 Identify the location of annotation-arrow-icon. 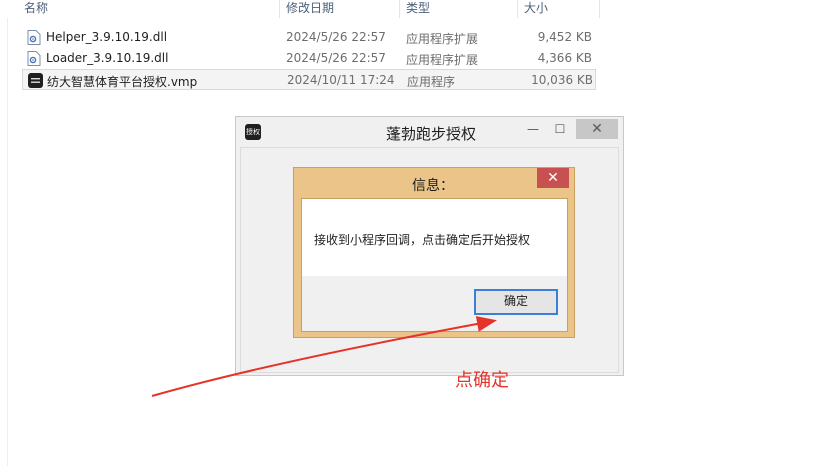
(324, 356).